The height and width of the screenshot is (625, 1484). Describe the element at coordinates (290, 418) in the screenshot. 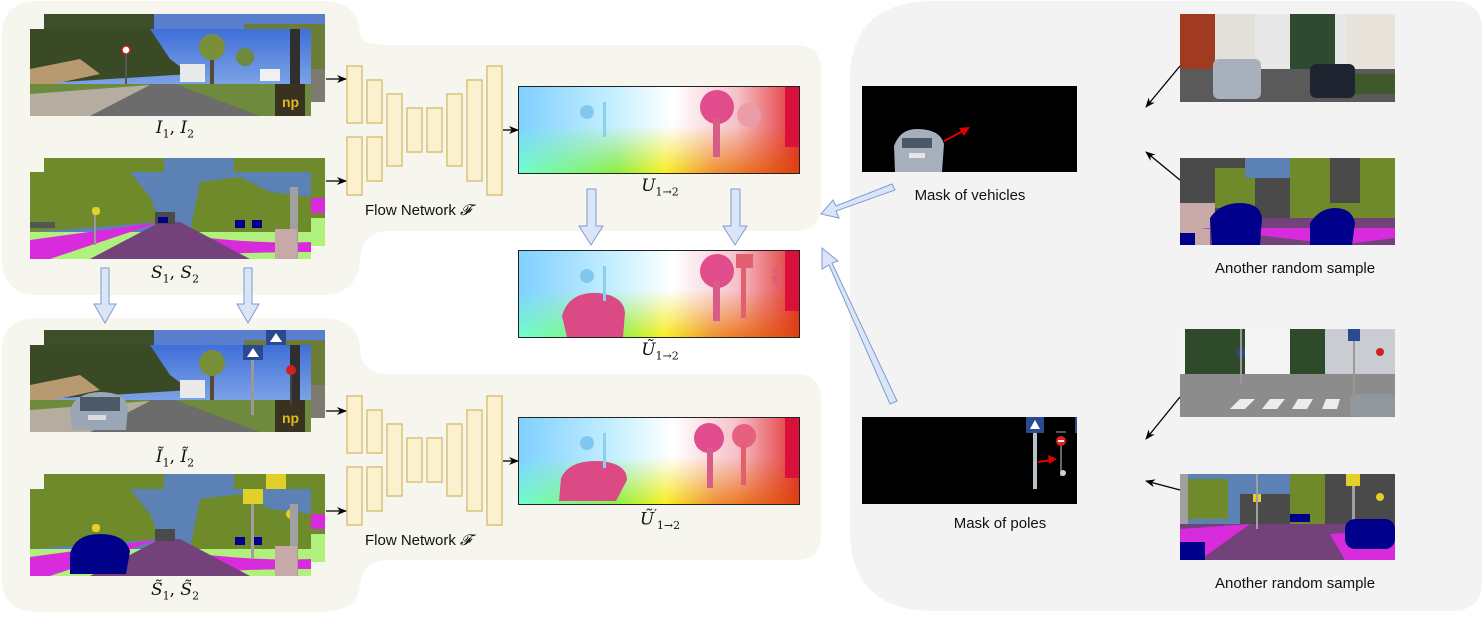

I see `svg-text: np` at that location.